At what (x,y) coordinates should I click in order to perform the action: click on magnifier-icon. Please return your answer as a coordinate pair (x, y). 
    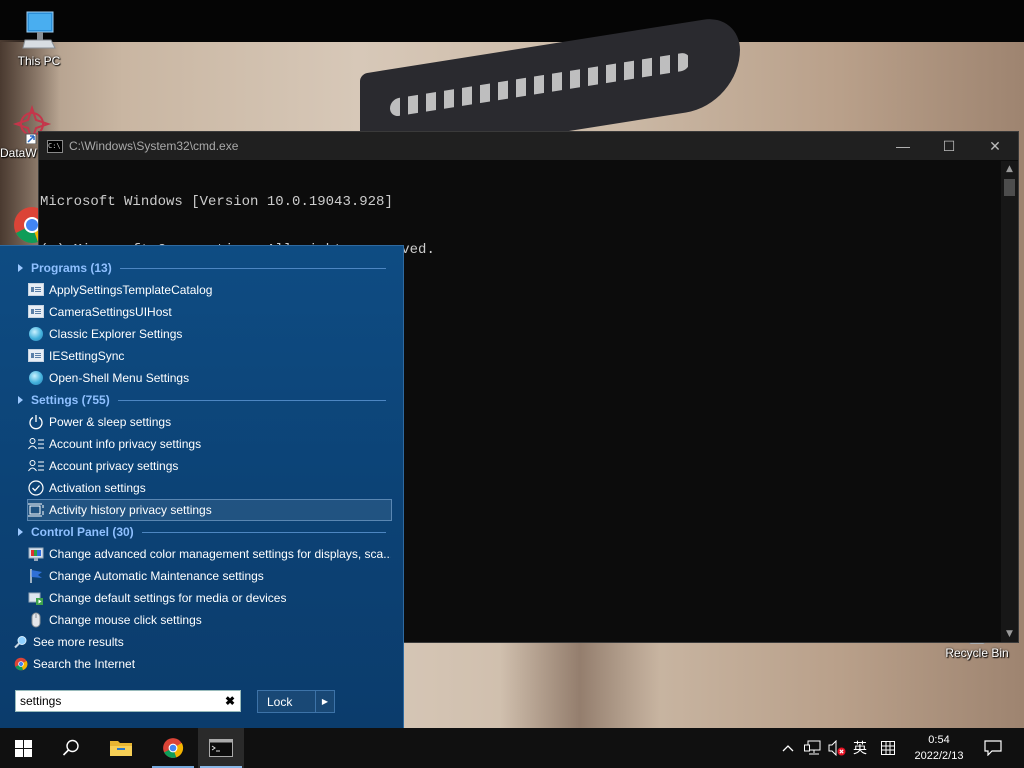
    Looking at the image, I should click on (21, 642).